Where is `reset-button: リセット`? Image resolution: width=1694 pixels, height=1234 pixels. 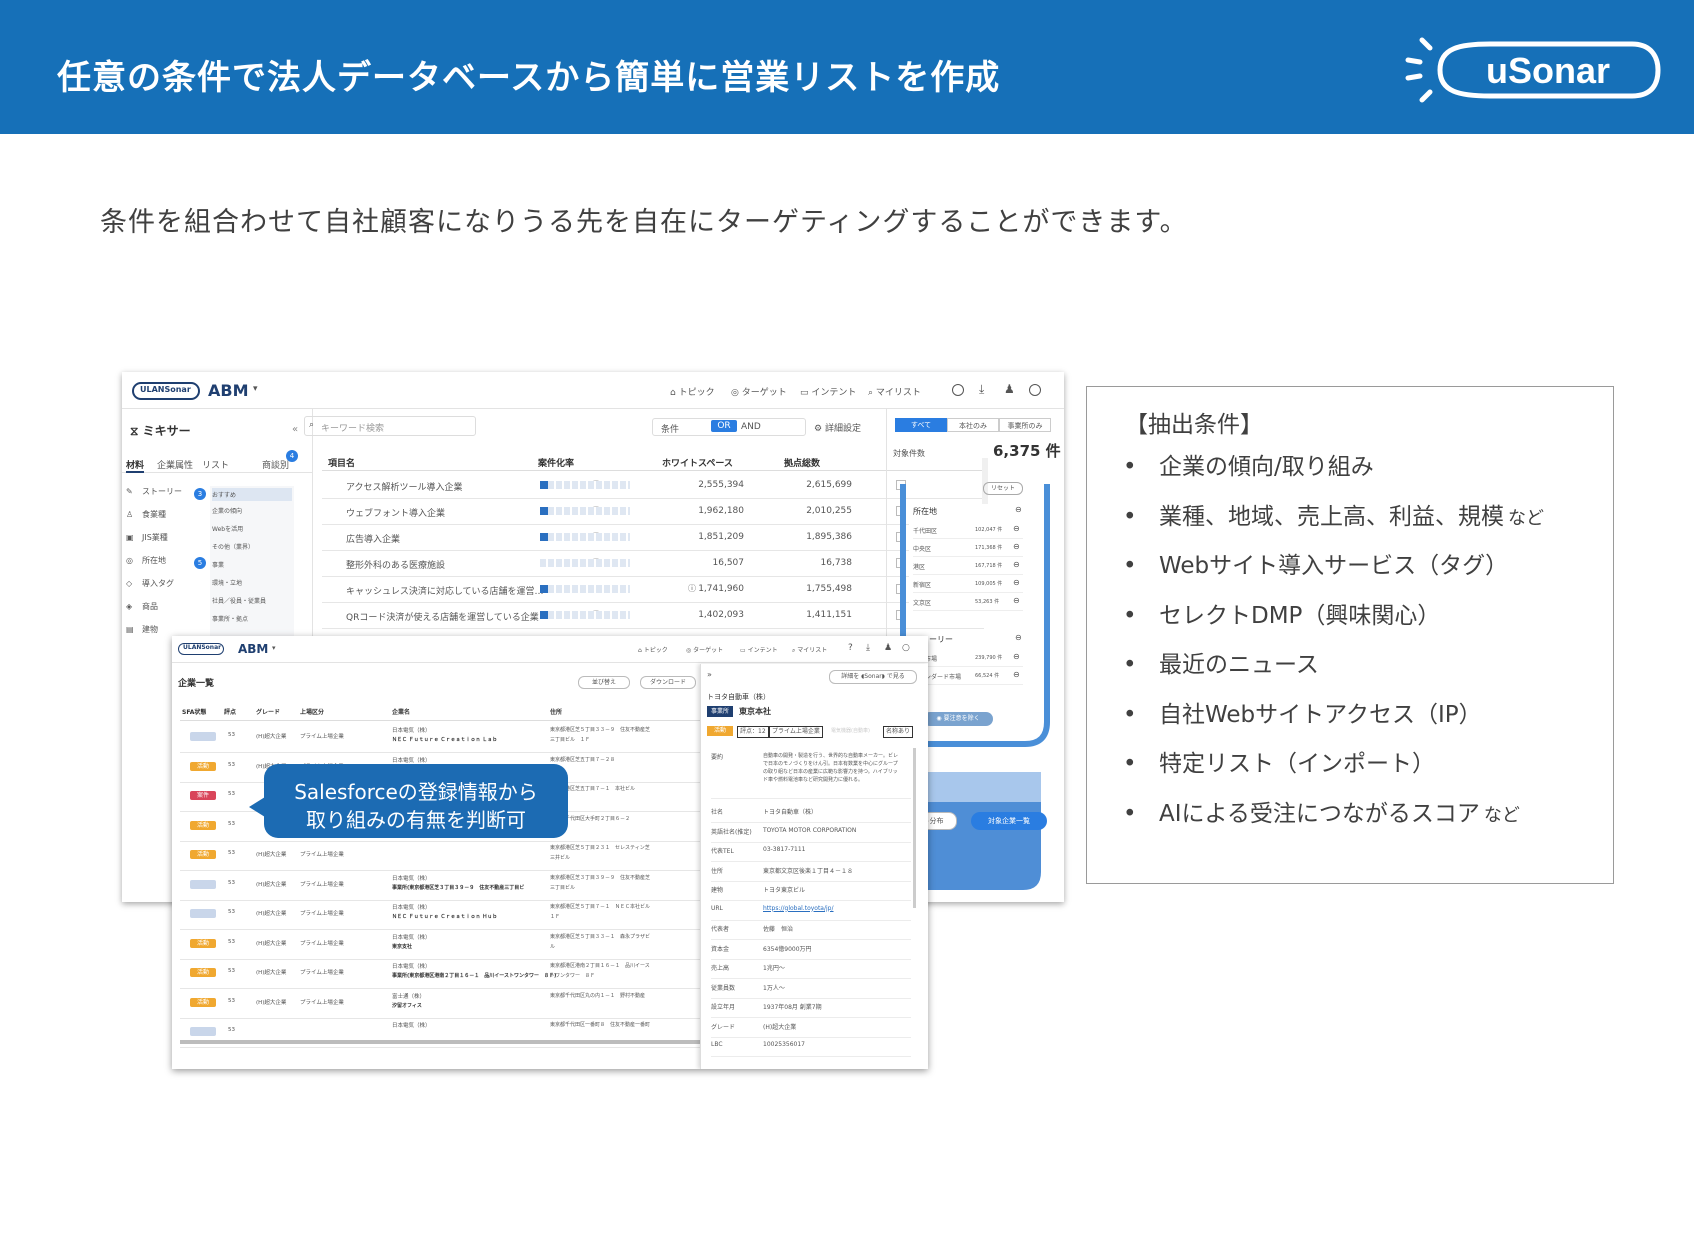 reset-button: リセット is located at coordinates (1003, 488).